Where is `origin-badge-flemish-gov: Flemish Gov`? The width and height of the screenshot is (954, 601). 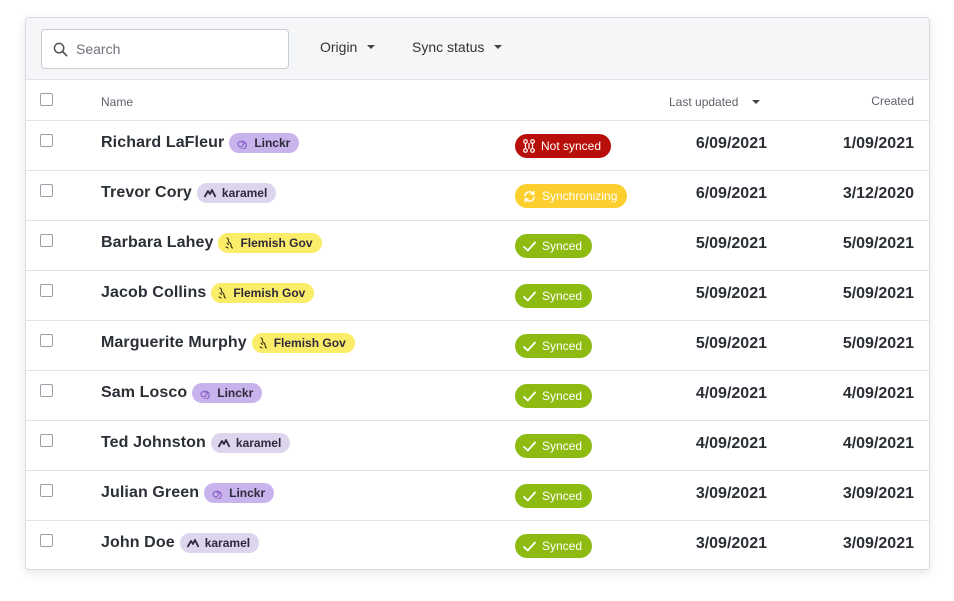
origin-badge-flemish-gov: Flemish Gov is located at coordinates (263, 293).